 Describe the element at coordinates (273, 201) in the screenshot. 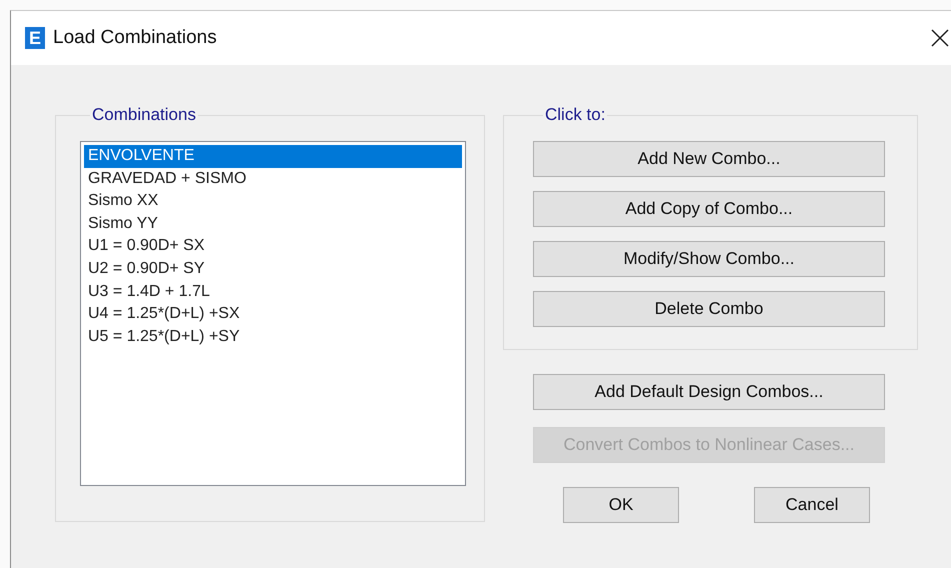

I see `list-item: Sismo XX` at that location.